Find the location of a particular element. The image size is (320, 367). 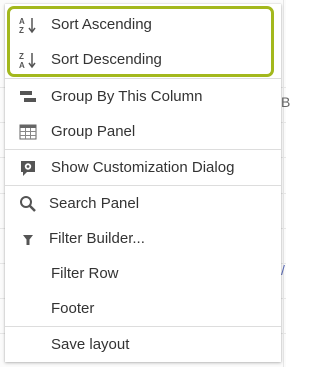

menu-item-group-panel: Group Panel is located at coordinates (143, 131).